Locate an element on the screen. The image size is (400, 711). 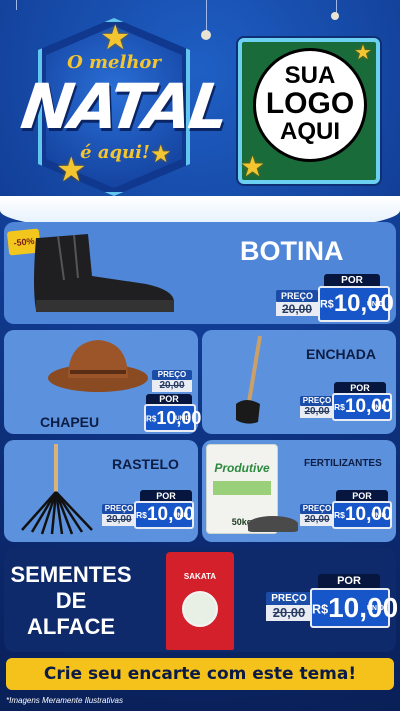
name-line: DE is located at coordinates (71, 600).